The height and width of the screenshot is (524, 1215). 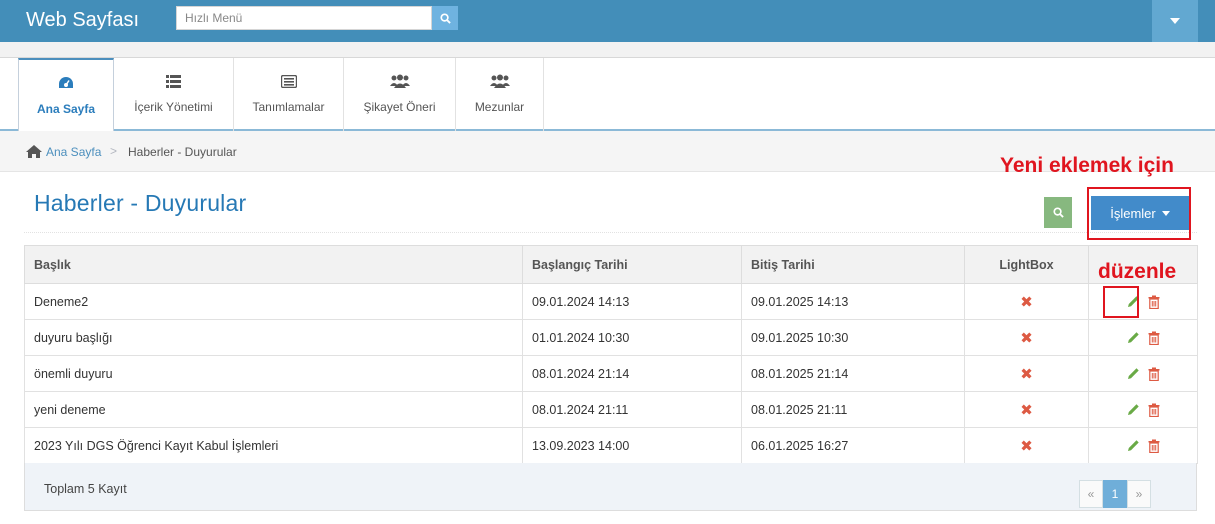 I want to click on menu-item-label: İçerik Yönetimi, so click(x=173, y=107).